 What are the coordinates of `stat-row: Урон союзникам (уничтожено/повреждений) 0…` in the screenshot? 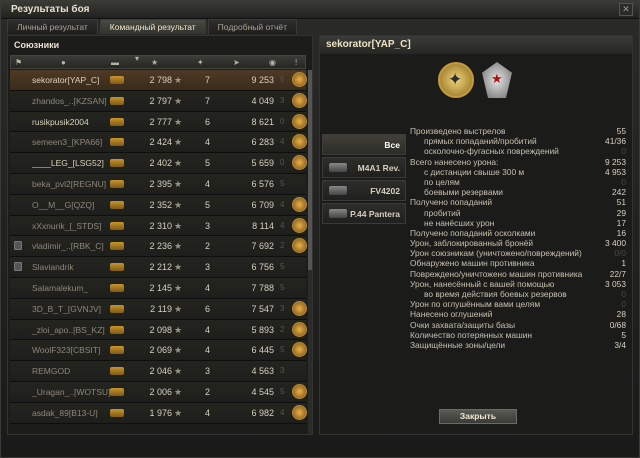 It's located at (520, 253).